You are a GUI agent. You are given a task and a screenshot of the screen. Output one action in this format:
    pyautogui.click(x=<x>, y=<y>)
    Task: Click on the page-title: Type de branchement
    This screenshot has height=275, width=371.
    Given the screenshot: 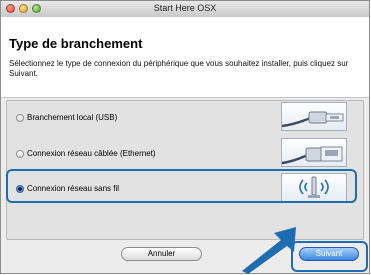 What is the action you would take?
    pyautogui.click(x=76, y=43)
    